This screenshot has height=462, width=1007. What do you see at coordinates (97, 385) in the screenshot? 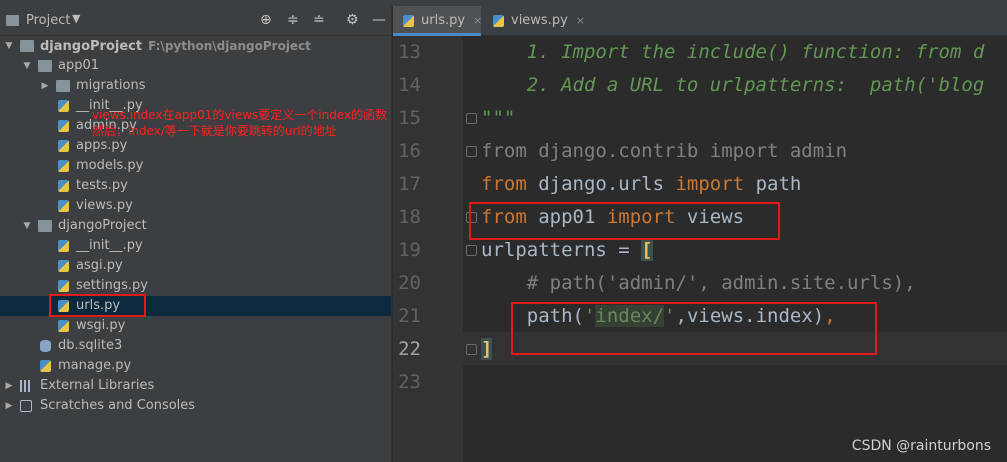
I see `tree-item-label: External Libraries` at bounding box center [97, 385].